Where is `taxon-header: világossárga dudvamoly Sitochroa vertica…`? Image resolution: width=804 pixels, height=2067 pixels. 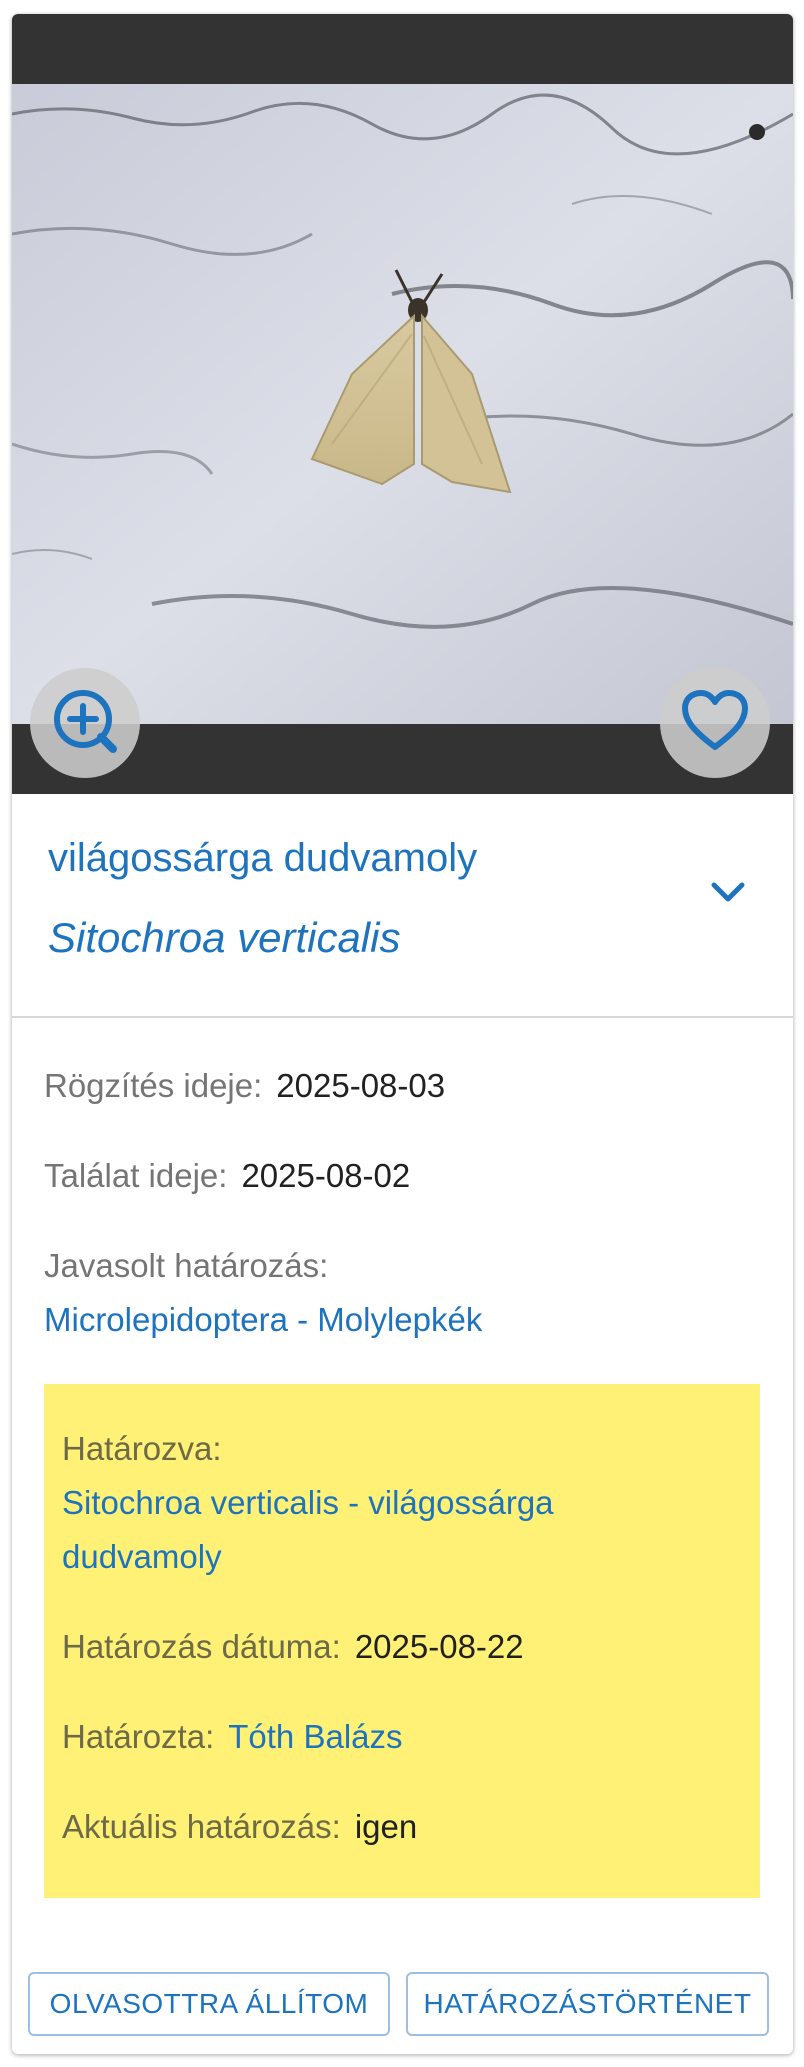 taxon-header: világossárga dudvamoly Sitochroa vertica… is located at coordinates (402, 906).